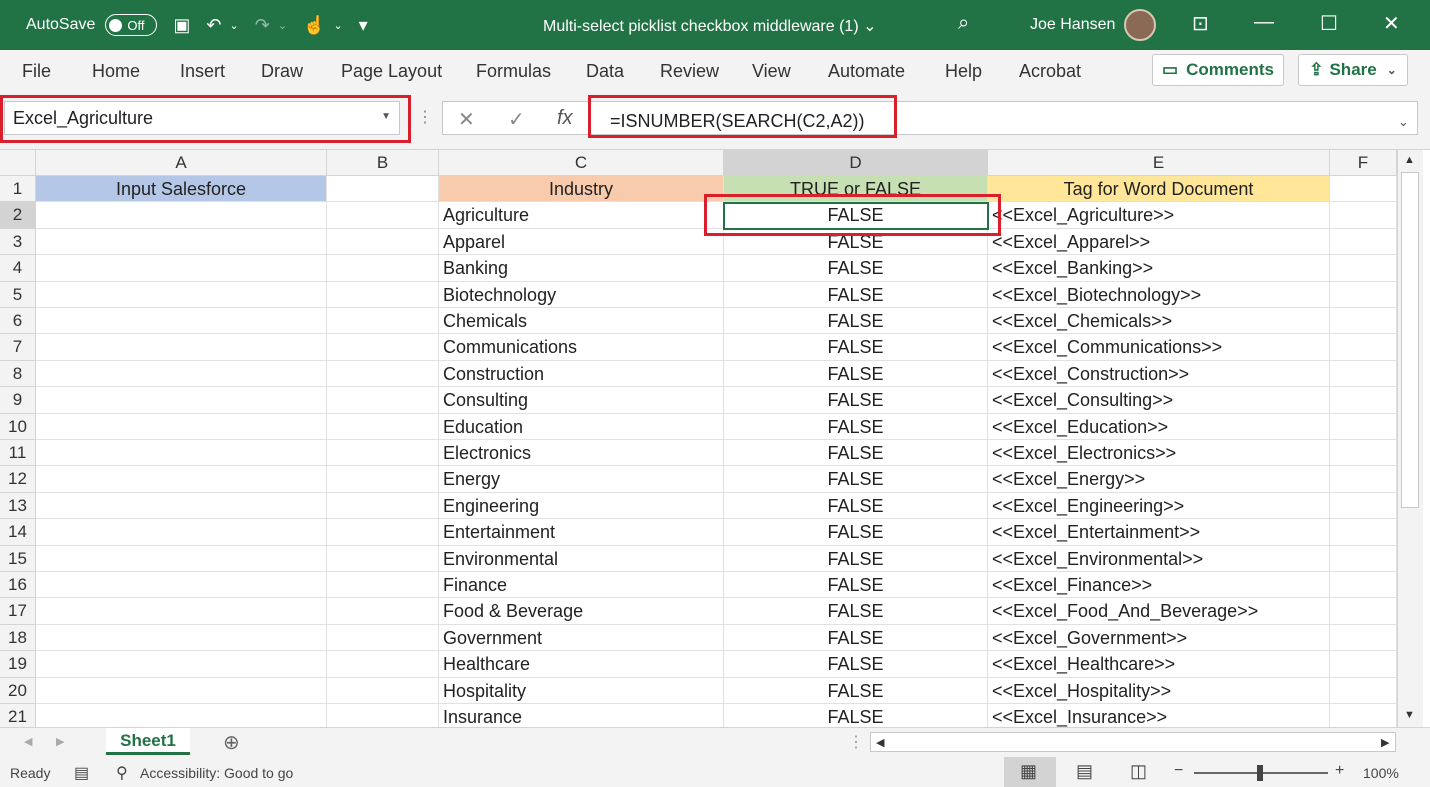 The width and height of the screenshot is (1430, 787). I want to click on row-header: 20, so click(18, 690).